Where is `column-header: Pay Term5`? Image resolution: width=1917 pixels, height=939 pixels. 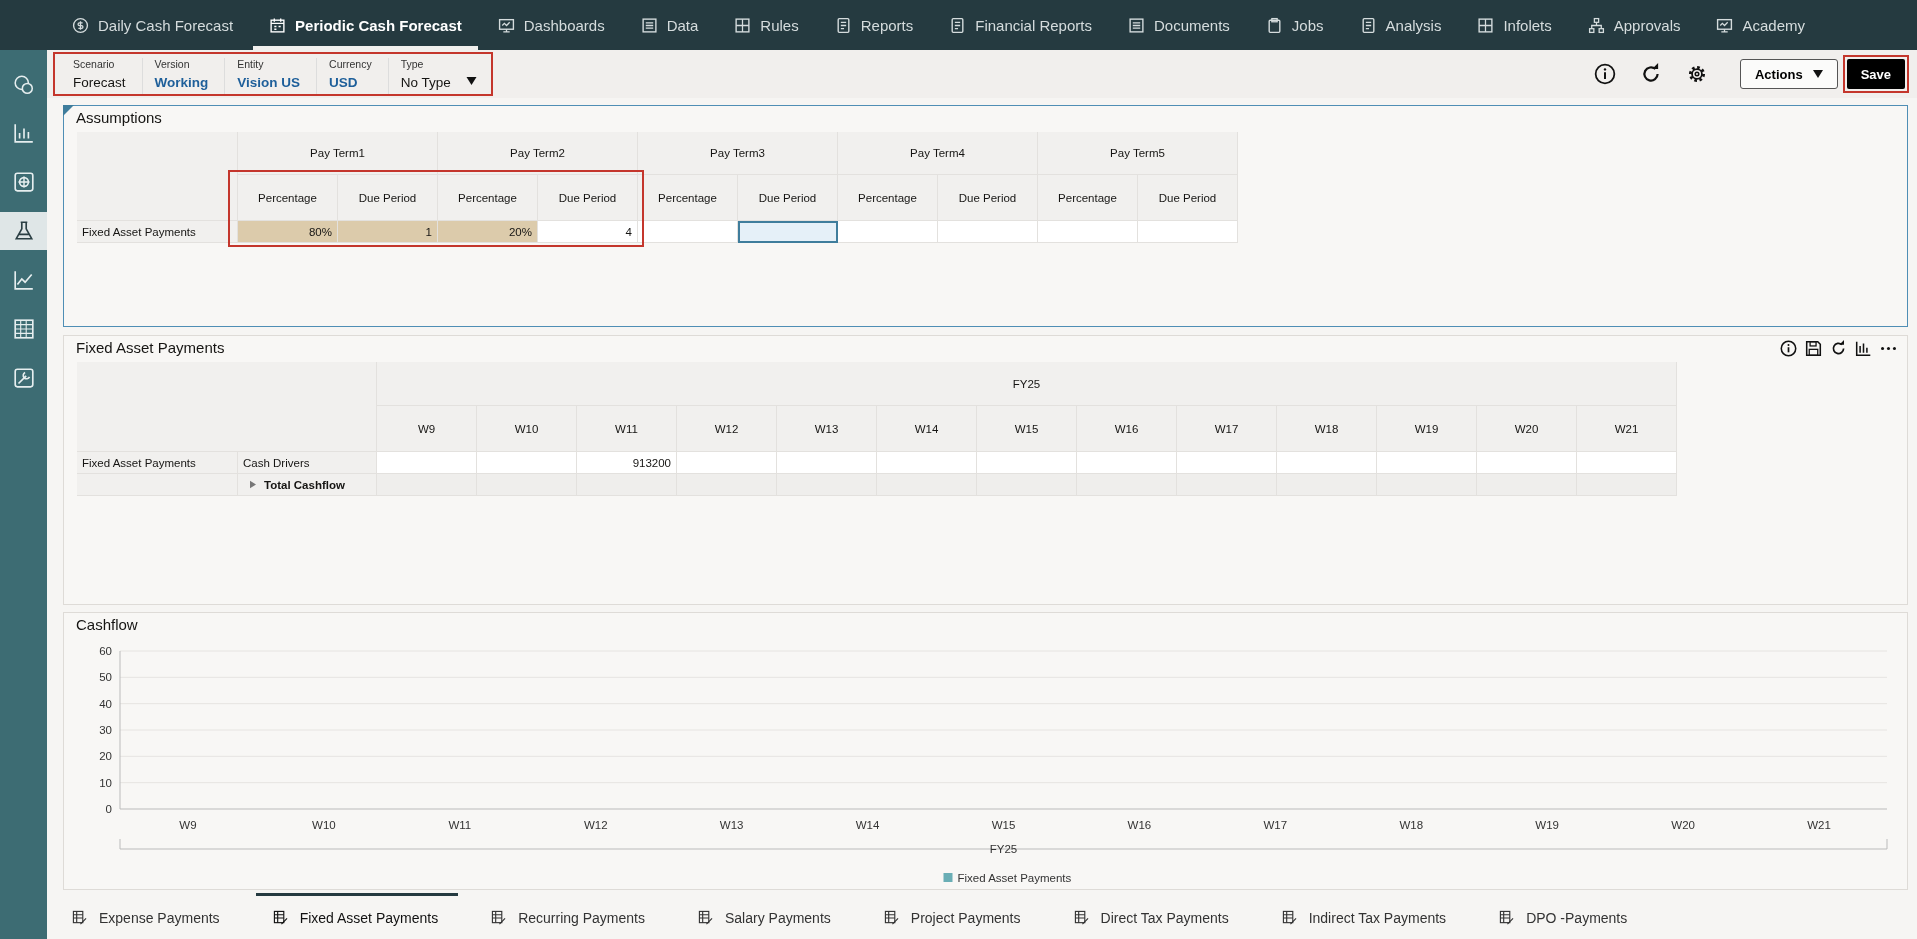 column-header: Pay Term5 is located at coordinates (1138, 153).